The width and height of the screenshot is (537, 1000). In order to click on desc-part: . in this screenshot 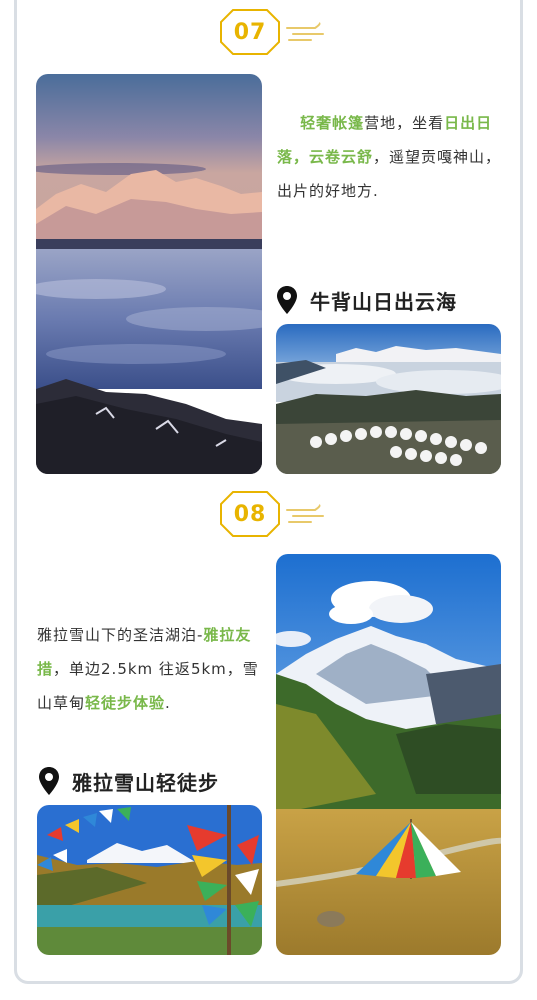, I will do `click(168, 703)`.